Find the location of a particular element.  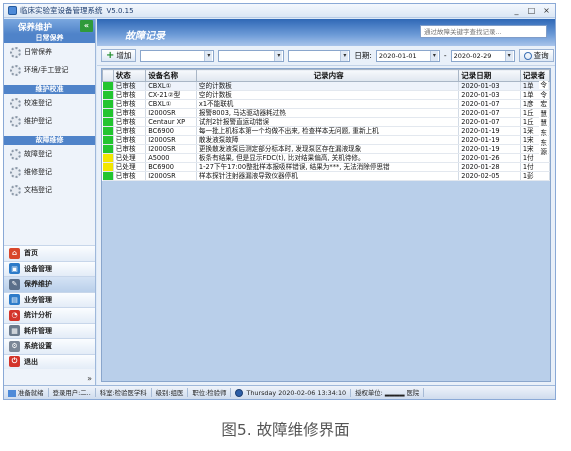

maximize-button: □ is located at coordinates (531, 11).